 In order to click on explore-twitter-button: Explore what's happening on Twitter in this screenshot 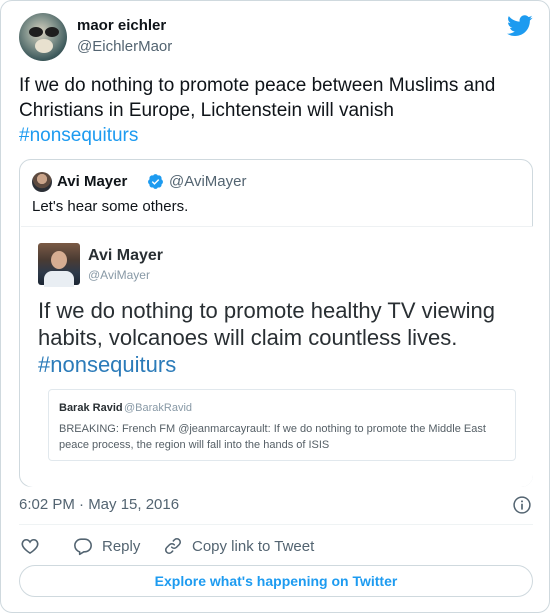, I will do `click(276, 581)`.